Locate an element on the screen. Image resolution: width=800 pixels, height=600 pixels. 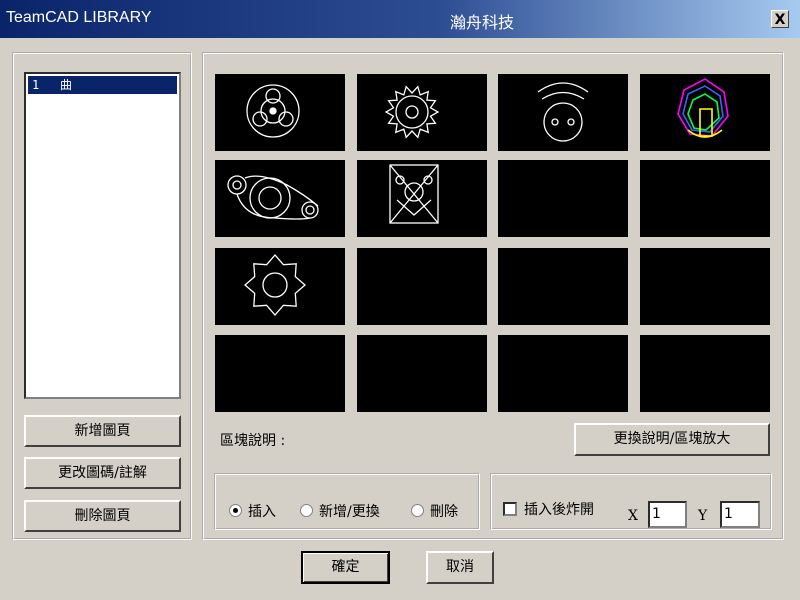
cancel-button: 取消 is located at coordinates (460, 567).